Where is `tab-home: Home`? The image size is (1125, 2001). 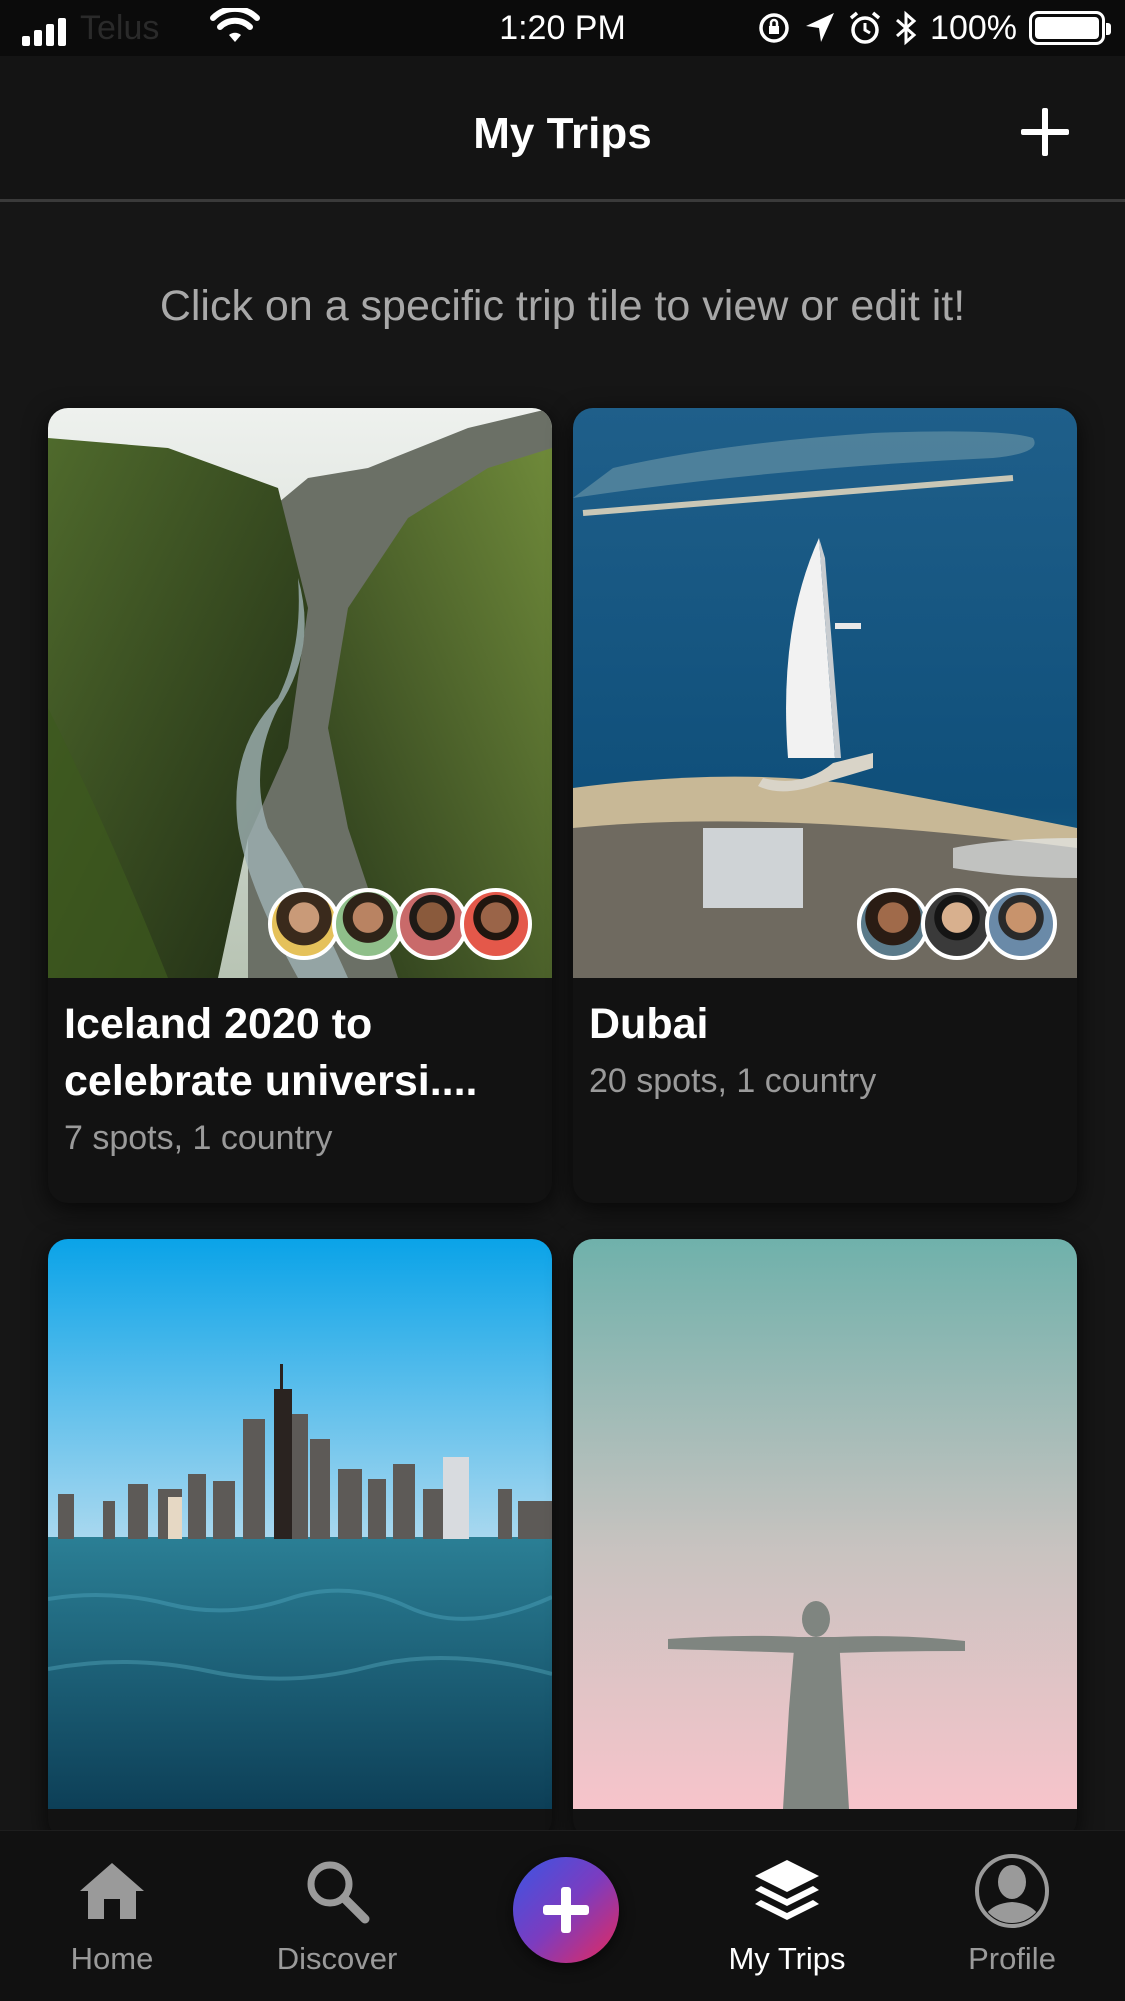 tab-home: Home is located at coordinates (112, 1914).